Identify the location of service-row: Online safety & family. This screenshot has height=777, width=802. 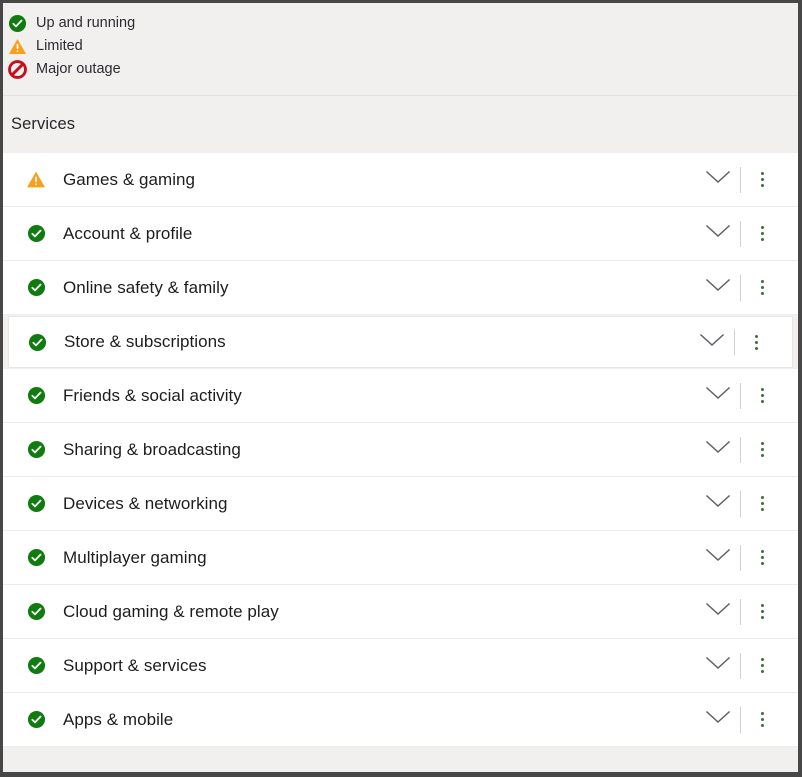
(400, 288).